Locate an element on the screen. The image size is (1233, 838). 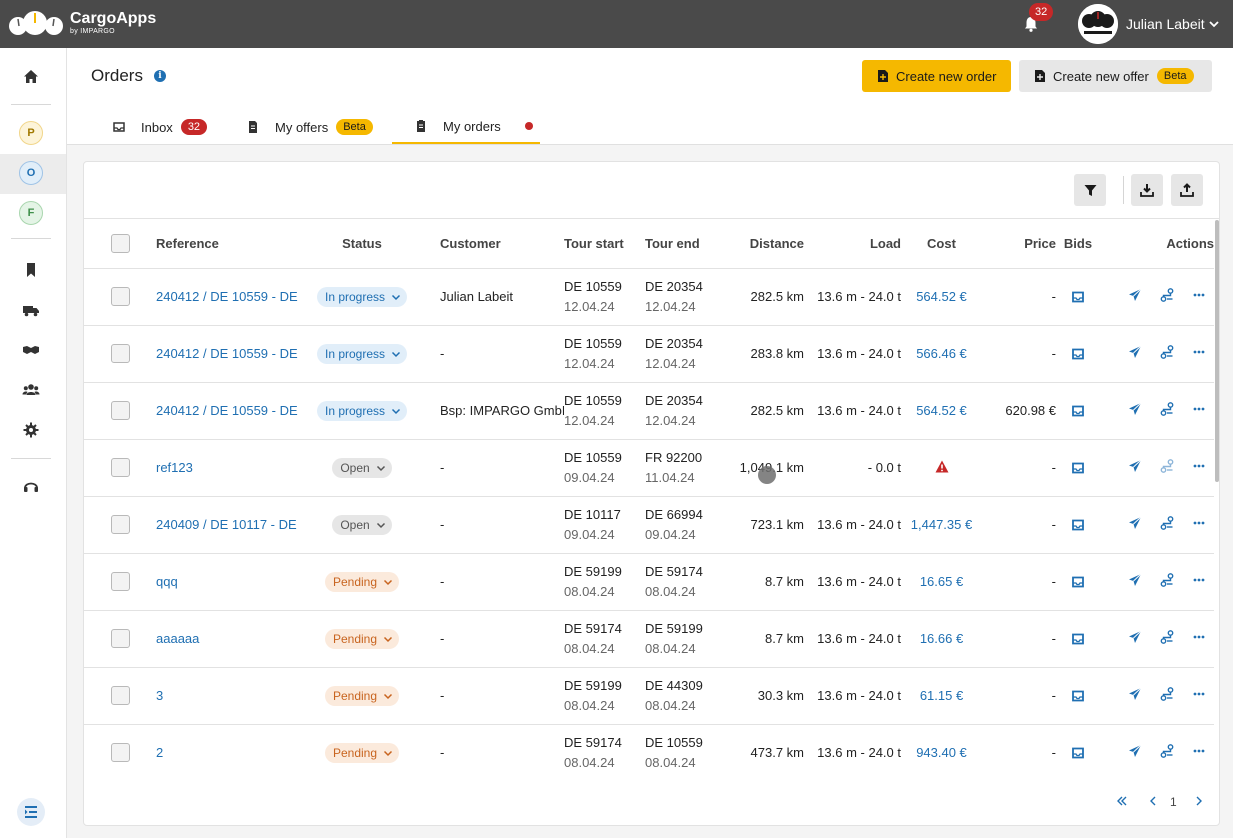
column-cost: Cost is located at coordinates (941, 244).